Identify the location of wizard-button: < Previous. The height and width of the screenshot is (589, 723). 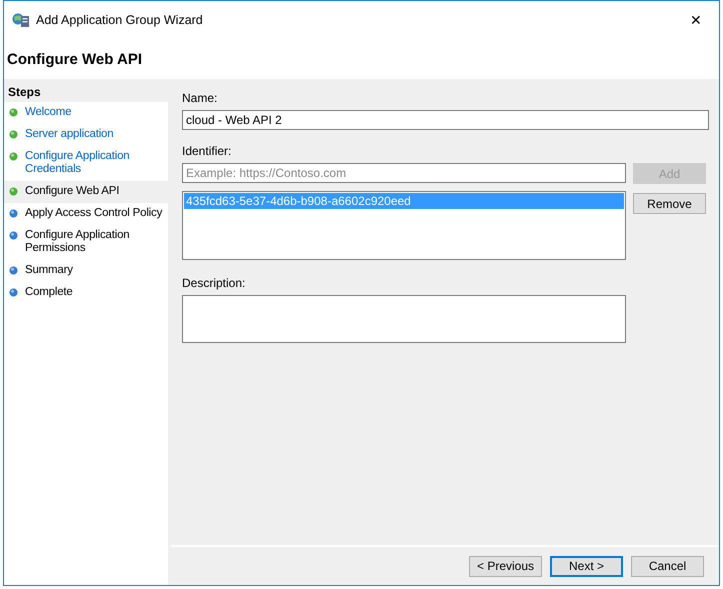
(505, 566).